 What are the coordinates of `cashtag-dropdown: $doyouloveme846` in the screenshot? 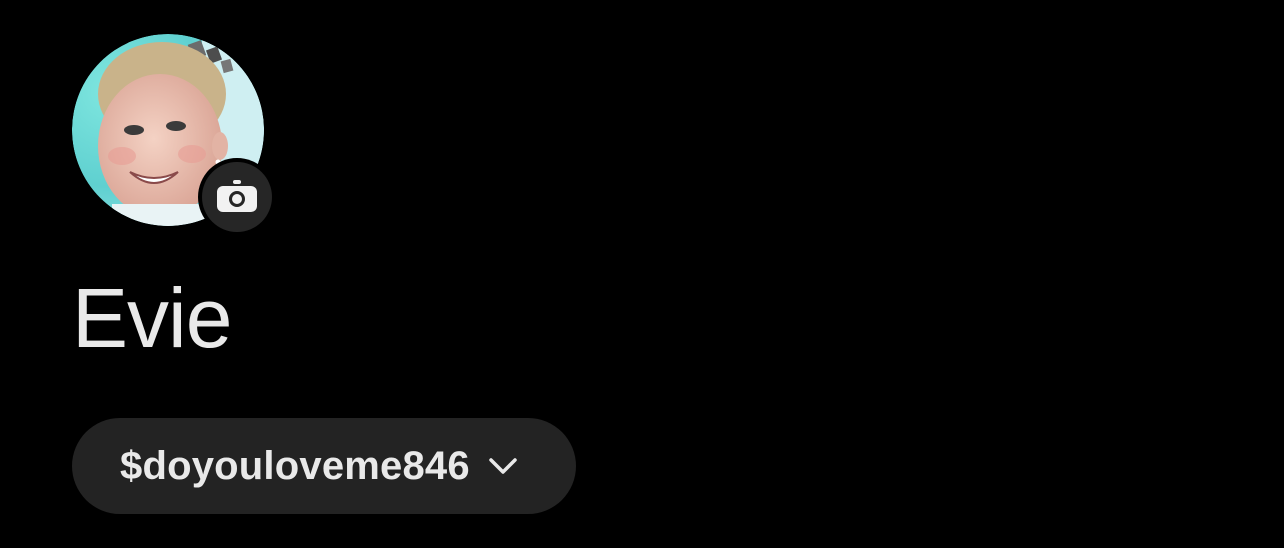 It's located at (324, 466).